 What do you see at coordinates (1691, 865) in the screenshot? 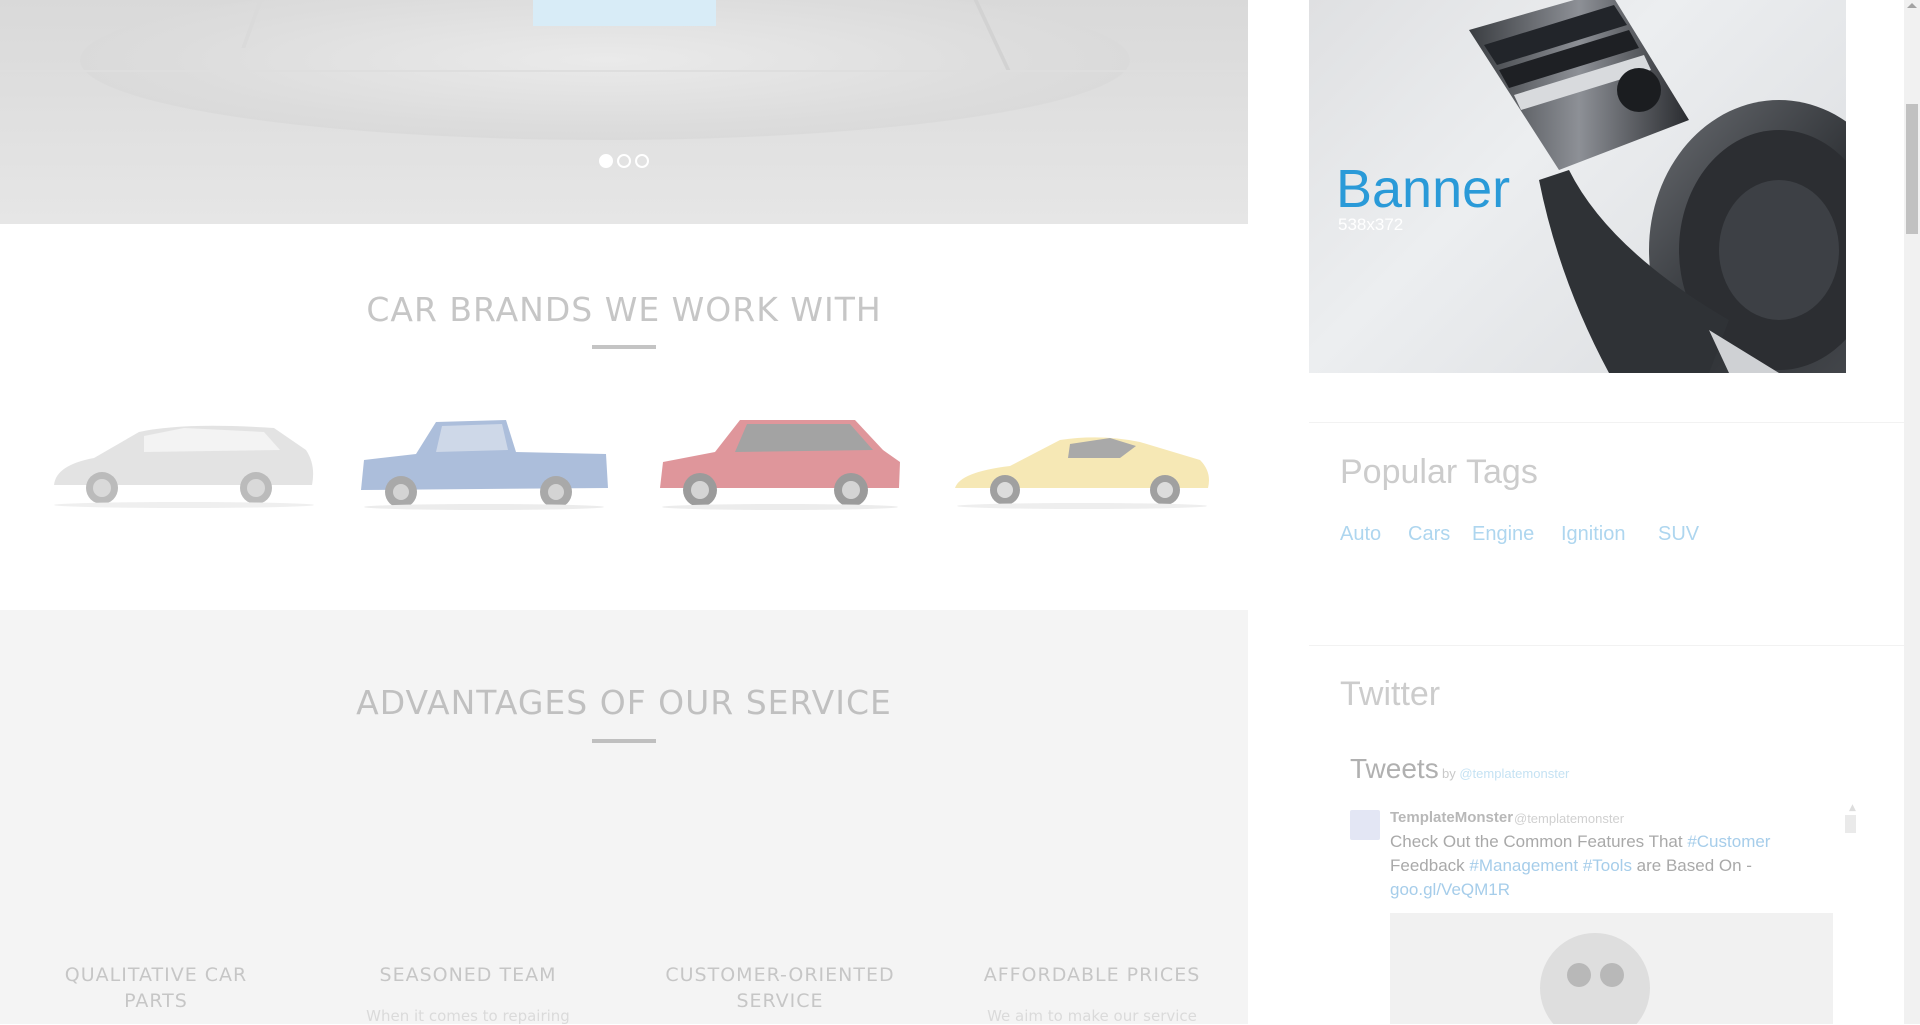
I see `tweet-text-part: are Based On -` at bounding box center [1691, 865].